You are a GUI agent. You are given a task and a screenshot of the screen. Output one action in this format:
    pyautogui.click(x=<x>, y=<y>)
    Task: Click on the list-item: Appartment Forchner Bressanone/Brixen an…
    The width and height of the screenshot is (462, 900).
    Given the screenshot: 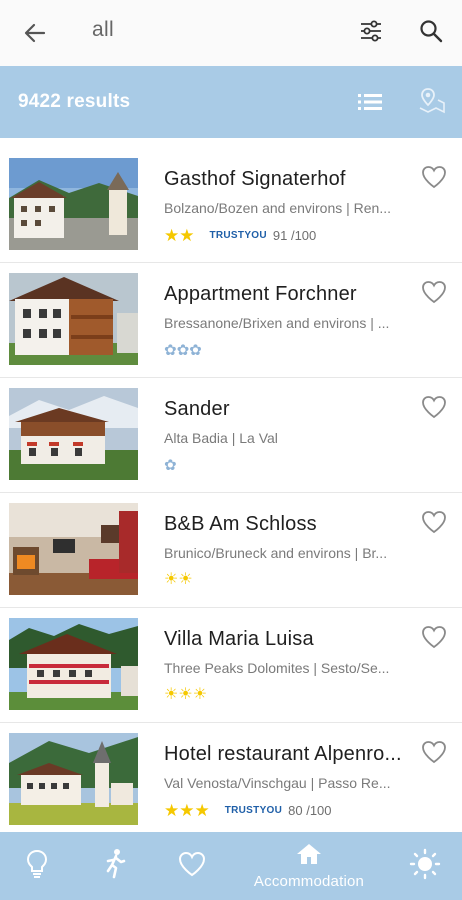 What is the action you would take?
    pyautogui.click(x=231, y=320)
    